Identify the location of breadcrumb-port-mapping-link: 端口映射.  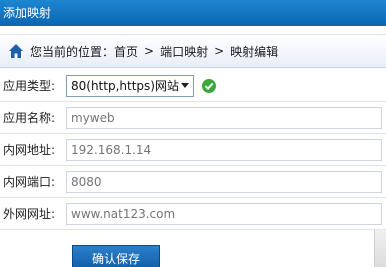
(184, 51).